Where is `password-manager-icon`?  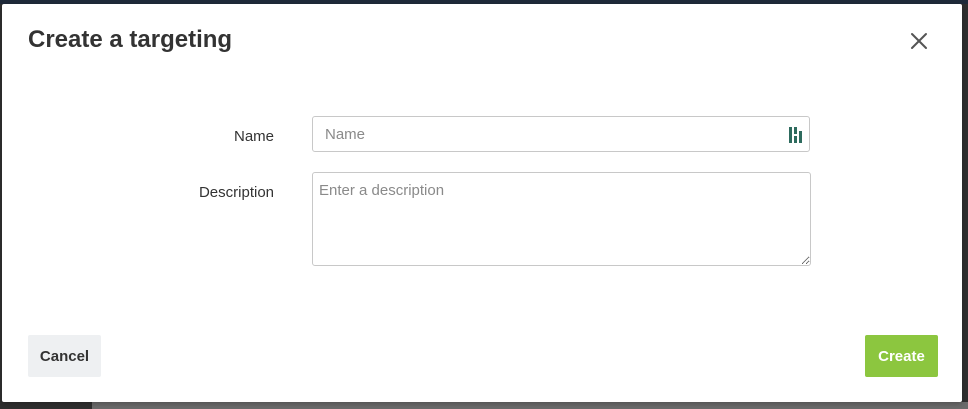
password-manager-icon is located at coordinates (796, 135).